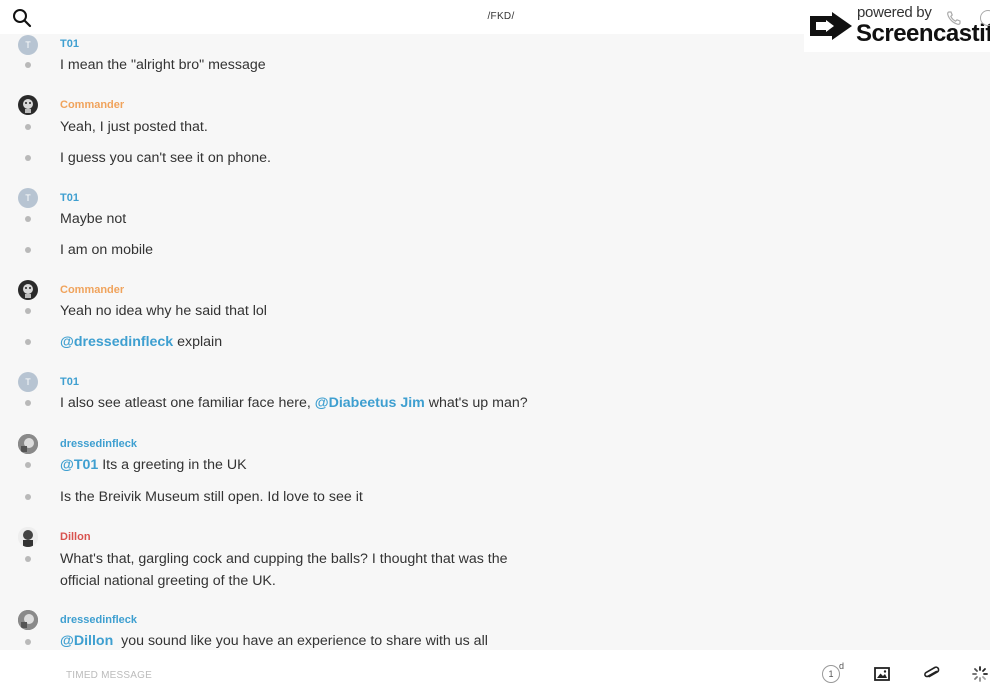  I want to click on timed-message-button: 1 d, so click(833, 674).